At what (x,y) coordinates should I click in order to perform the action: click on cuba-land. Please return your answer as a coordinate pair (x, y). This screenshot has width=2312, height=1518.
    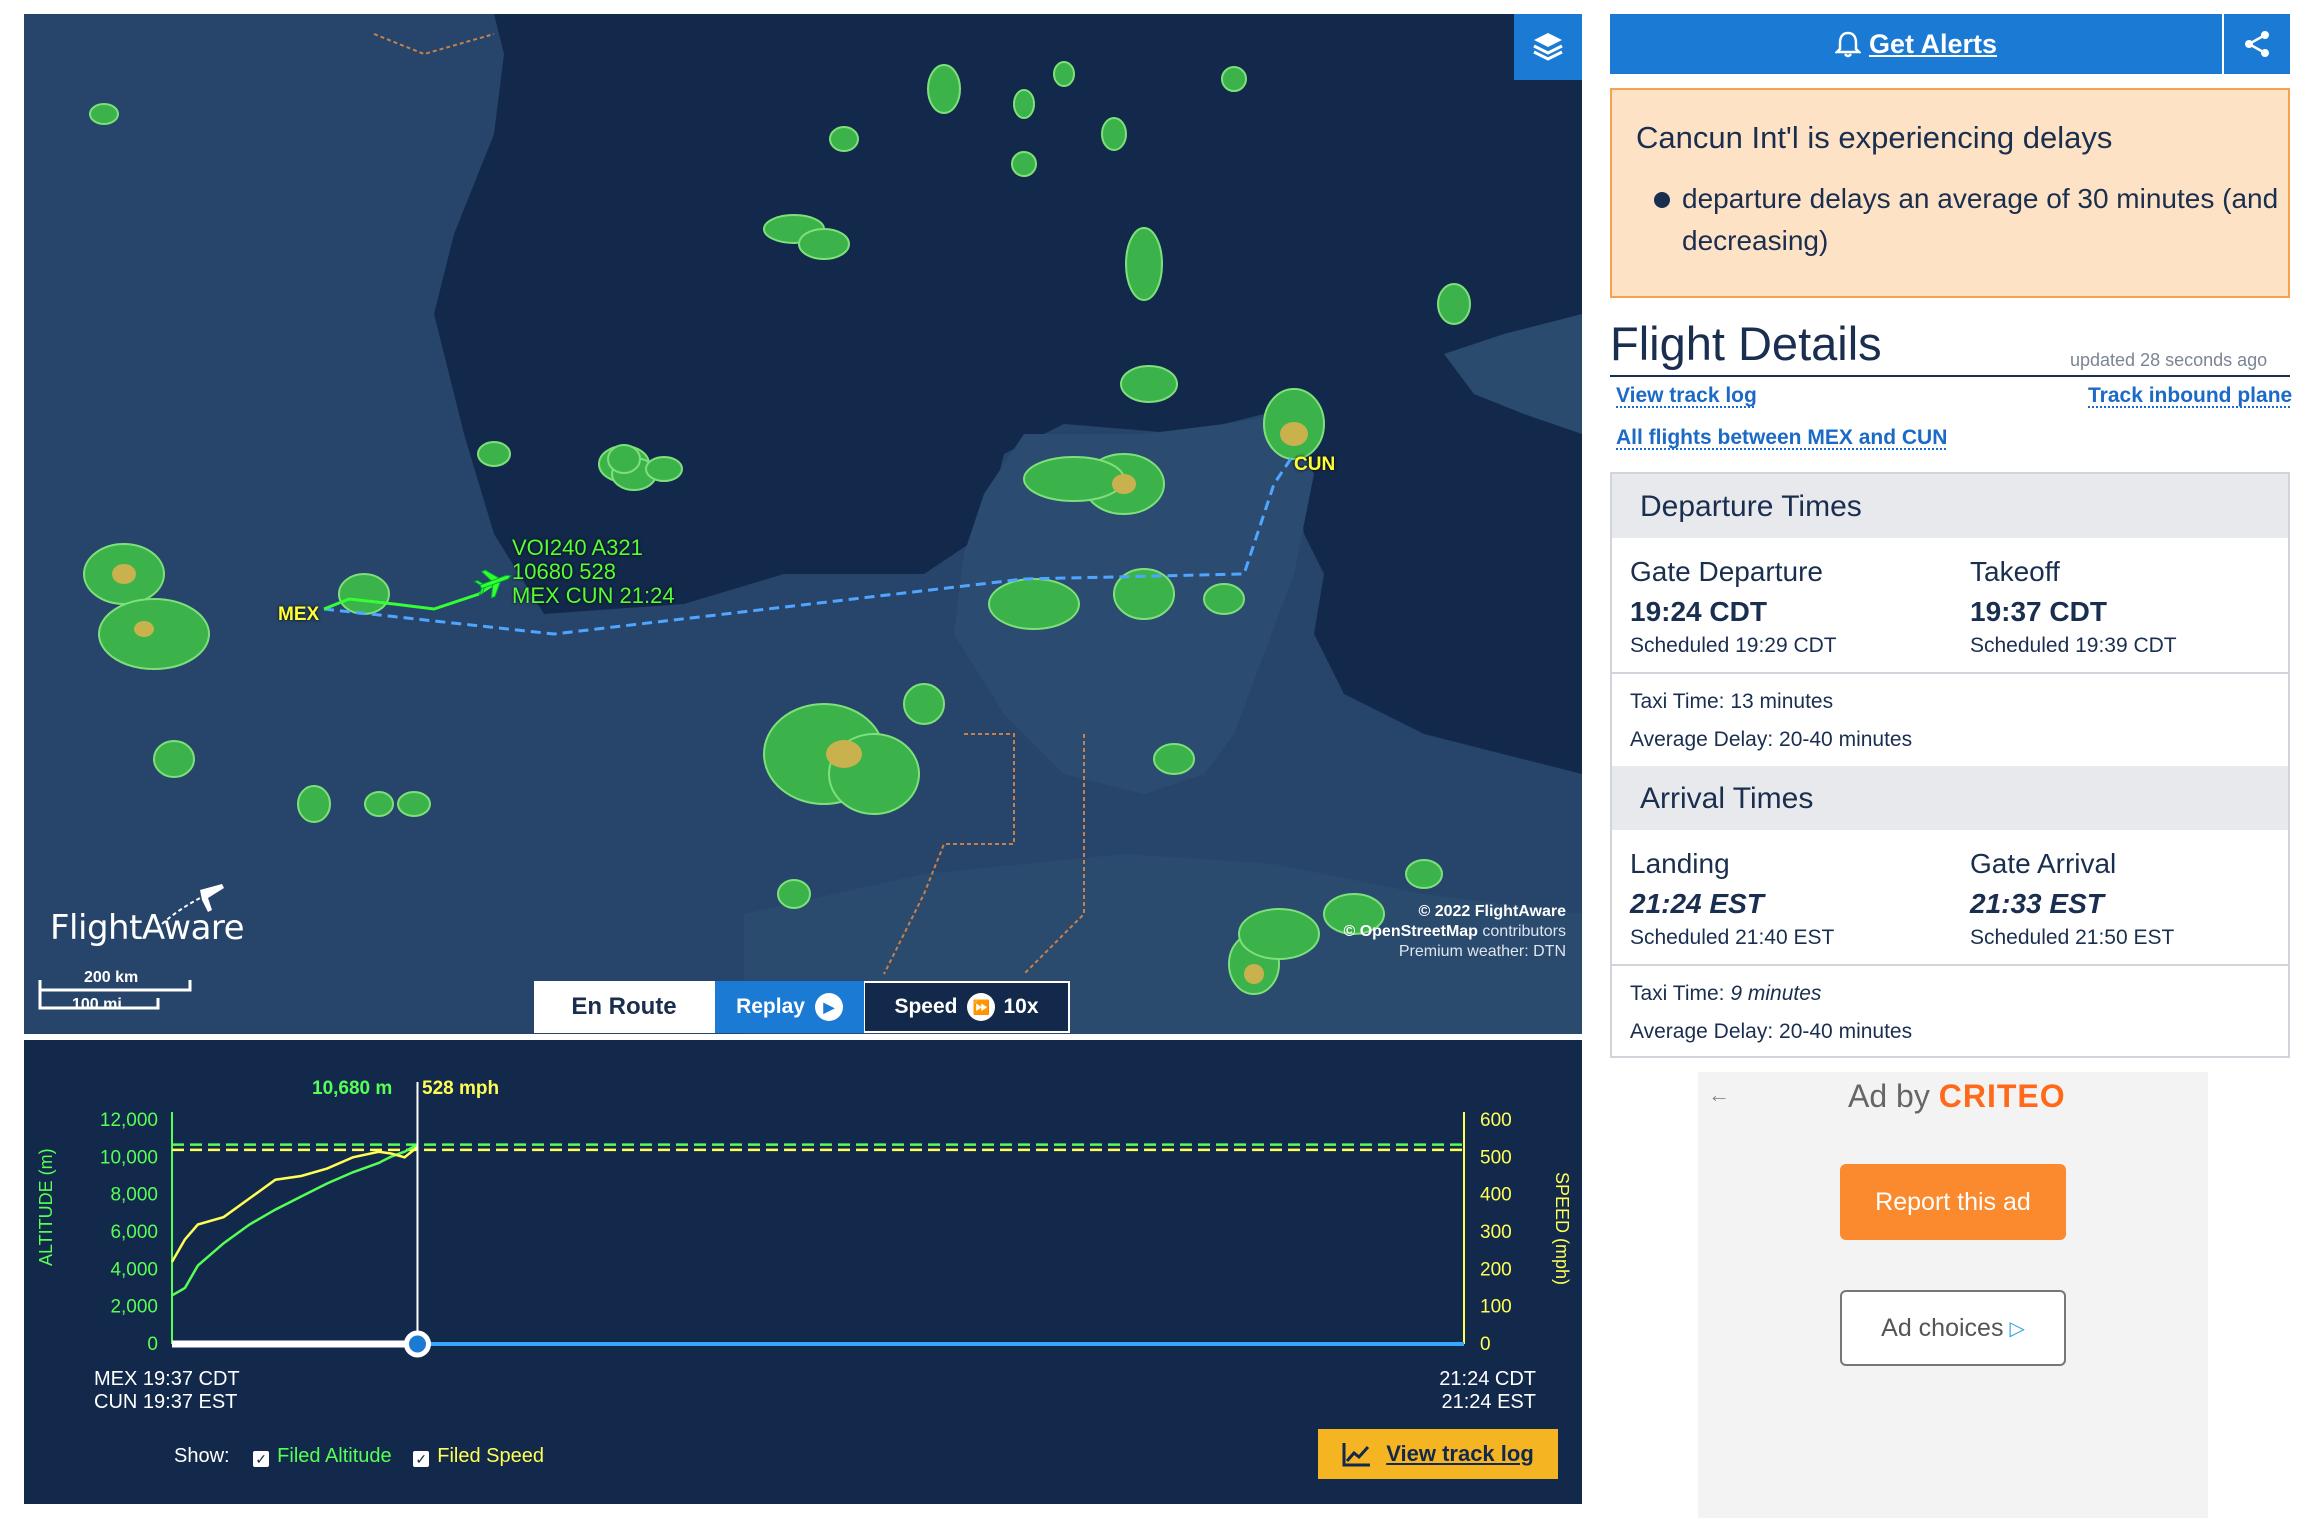
    Looking at the image, I should click on (1513, 374).